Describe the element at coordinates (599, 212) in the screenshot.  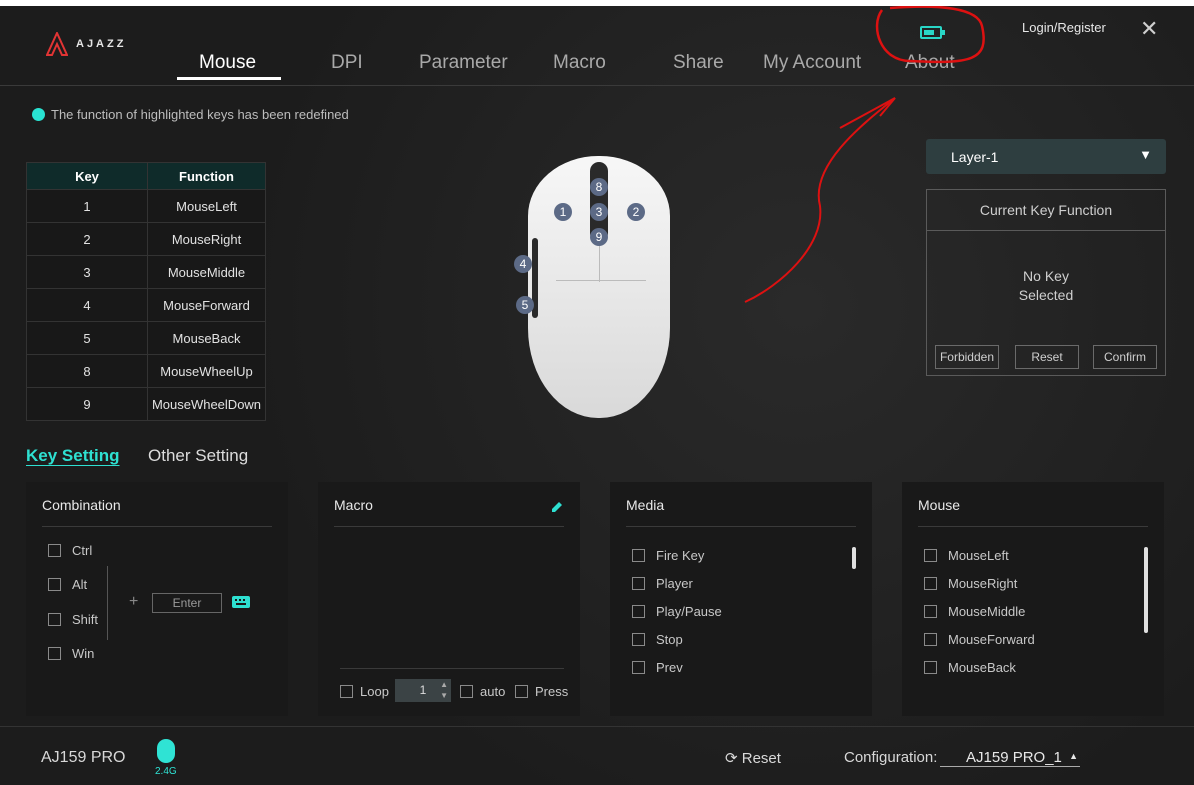
I see `mouse-button-3: 3` at that location.